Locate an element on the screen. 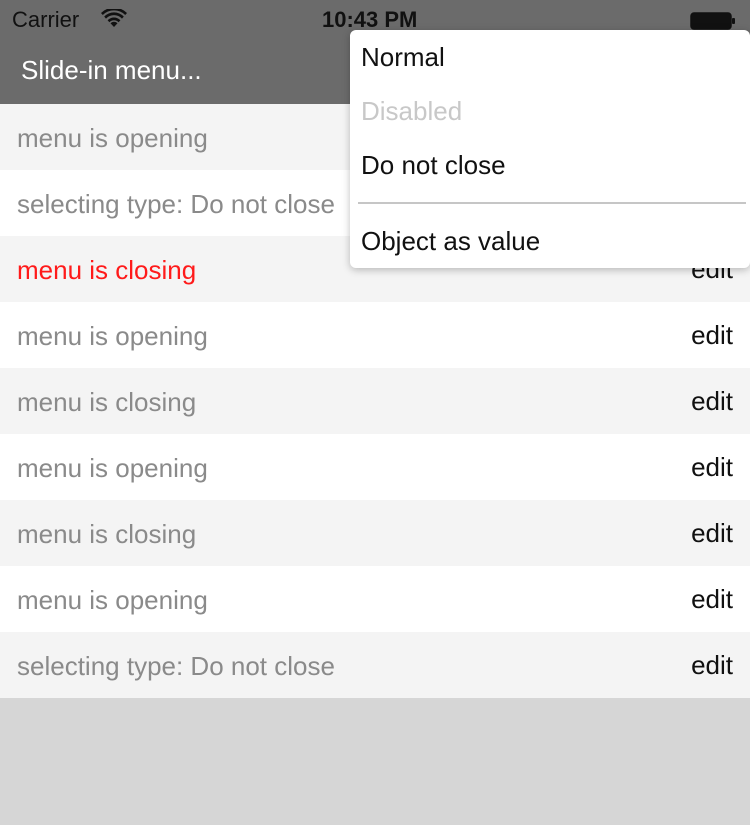 The width and height of the screenshot is (750, 825). wifi-icon is located at coordinates (114, 18).